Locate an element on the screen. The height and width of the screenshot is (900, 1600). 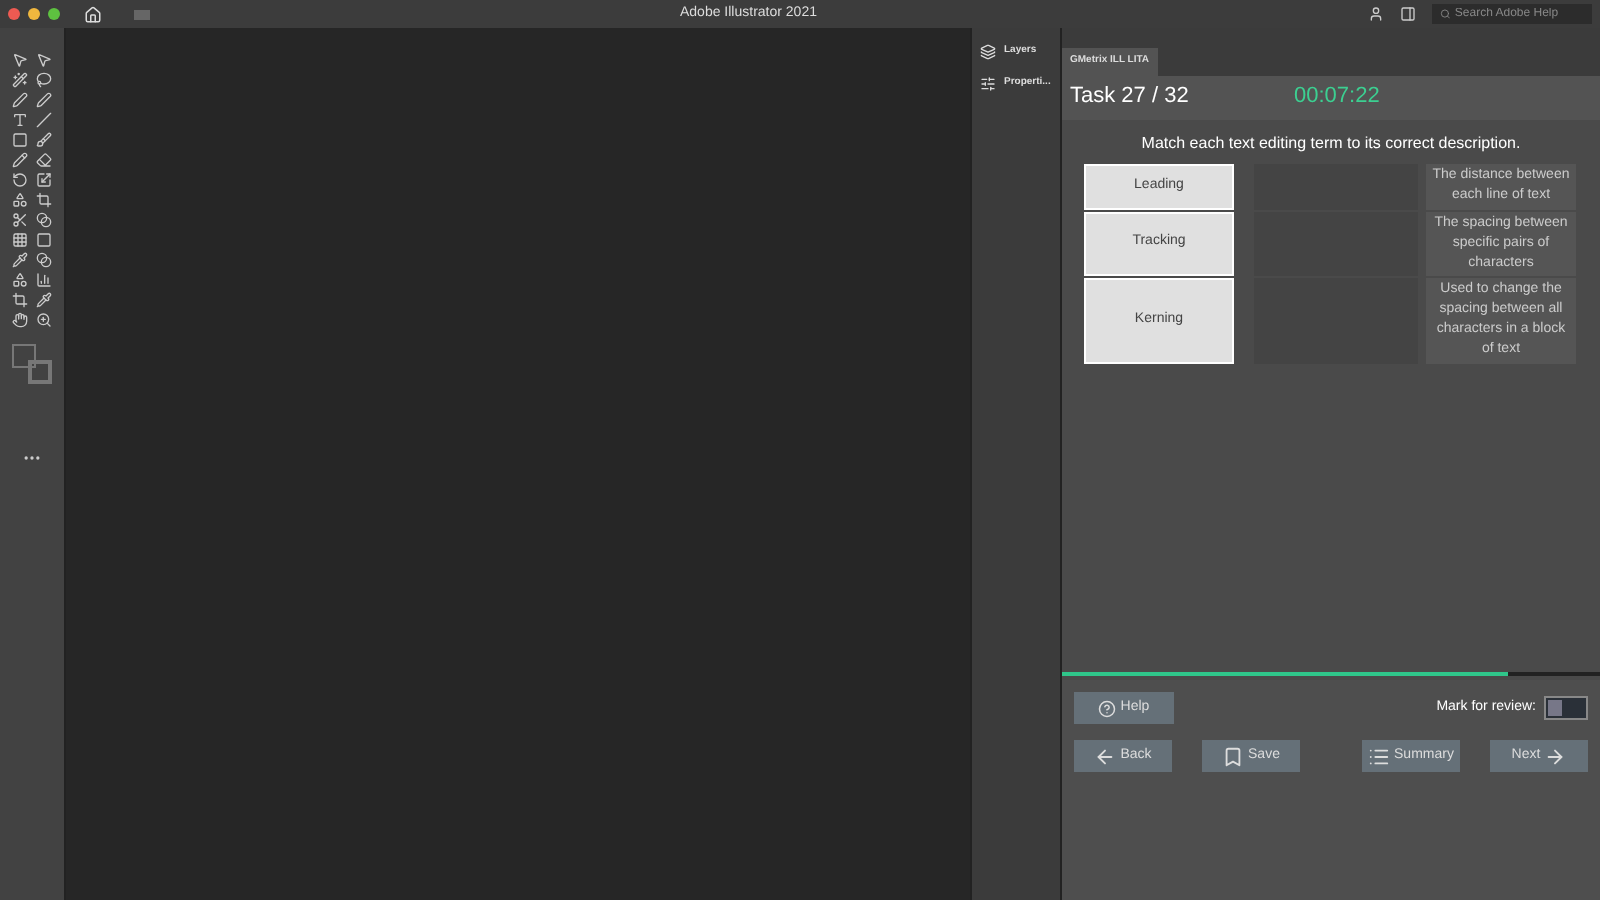
review-toggle is located at coordinates (1566, 708).